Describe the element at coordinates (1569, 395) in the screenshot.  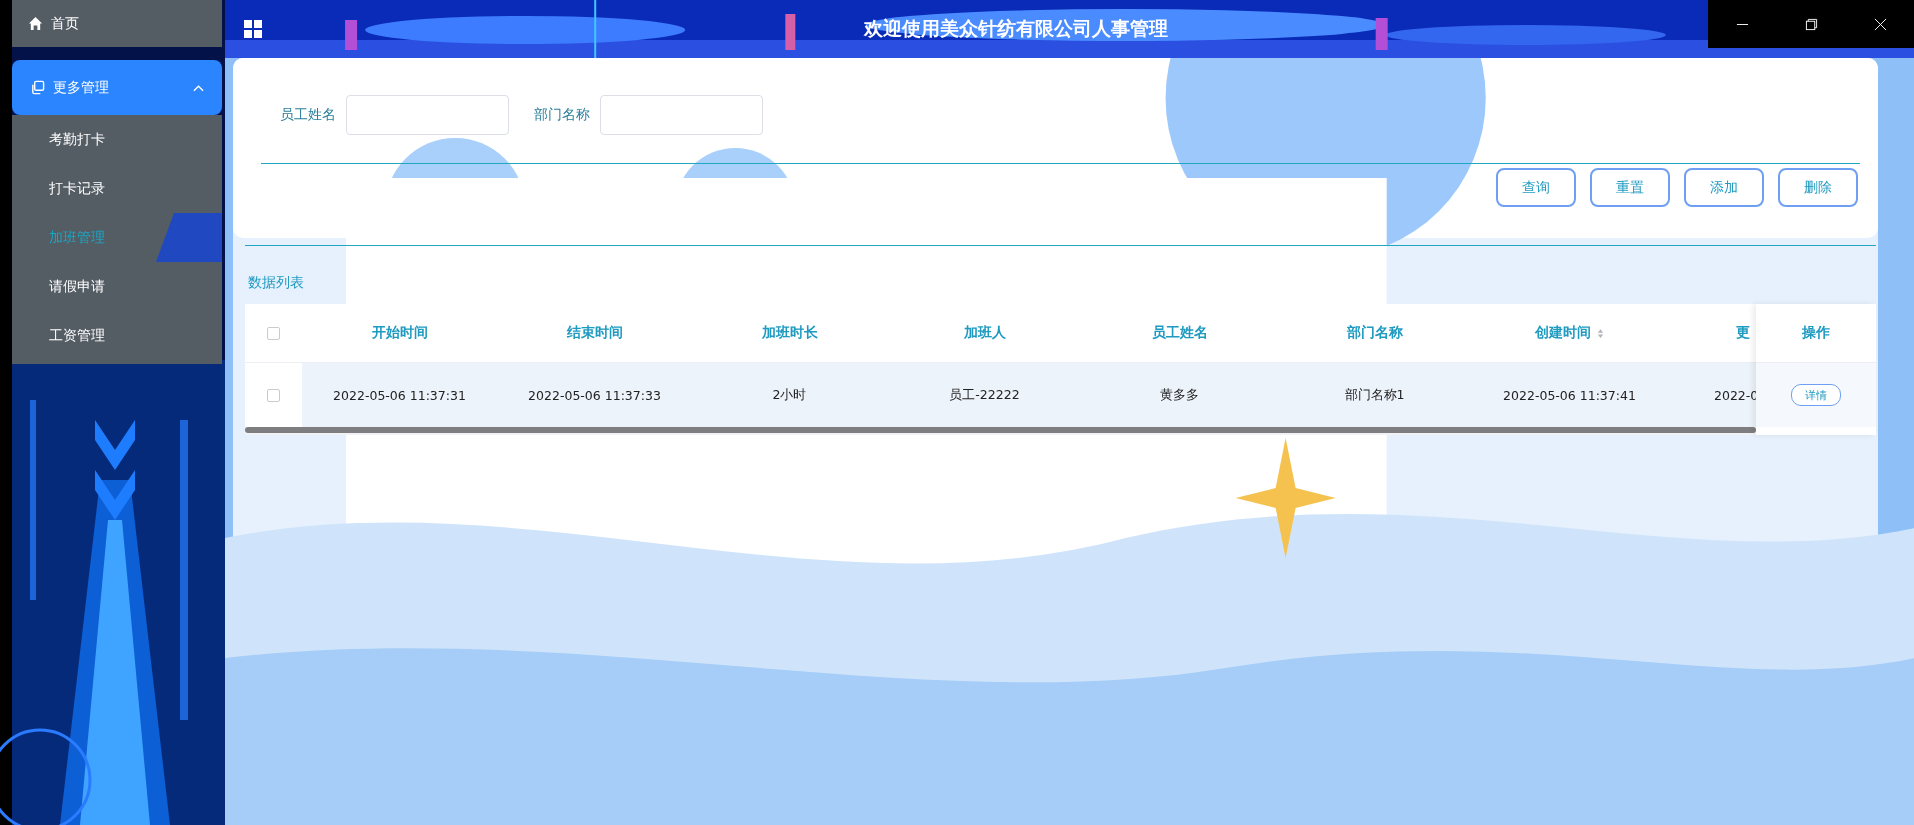
I see `table-cell-text: 2022-05-06 11:37:41` at that location.